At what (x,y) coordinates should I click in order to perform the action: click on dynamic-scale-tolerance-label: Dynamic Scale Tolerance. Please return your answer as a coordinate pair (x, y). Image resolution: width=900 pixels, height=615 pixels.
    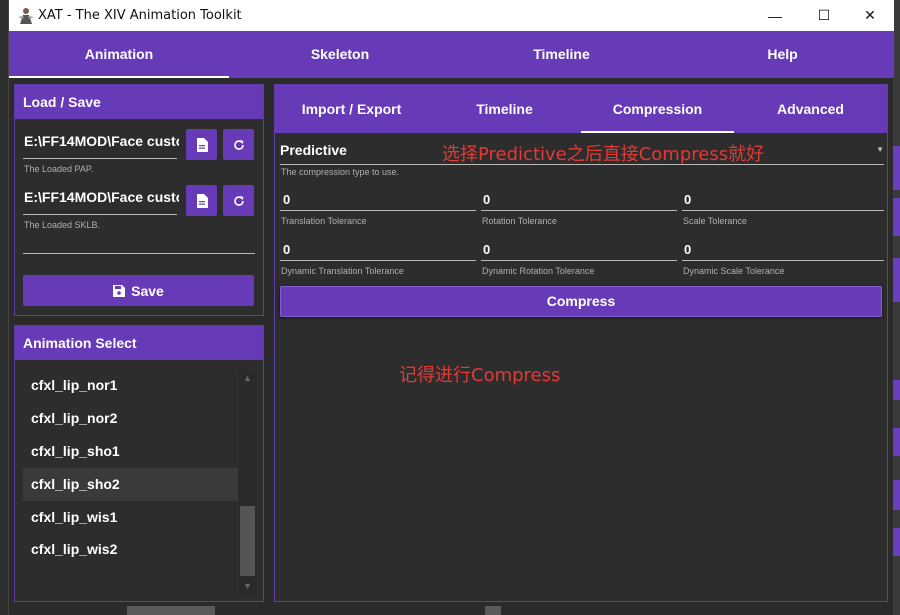
    Looking at the image, I should click on (734, 271).